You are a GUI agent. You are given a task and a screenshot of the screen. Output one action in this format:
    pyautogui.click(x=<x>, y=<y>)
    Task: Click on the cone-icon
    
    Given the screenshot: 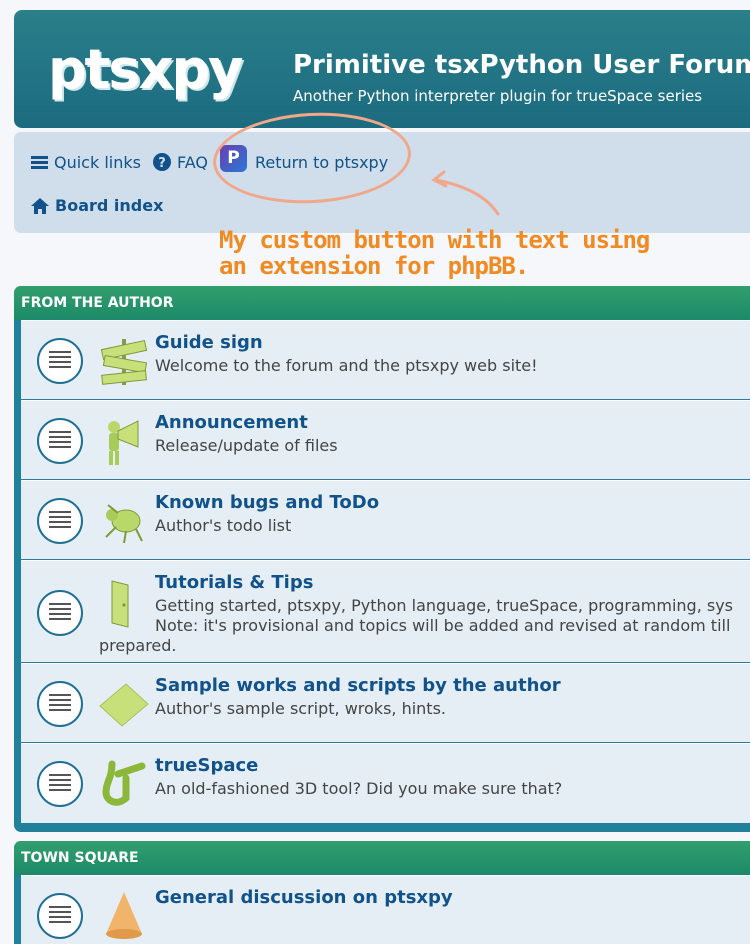 What is the action you would take?
    pyautogui.click(x=124, y=915)
    